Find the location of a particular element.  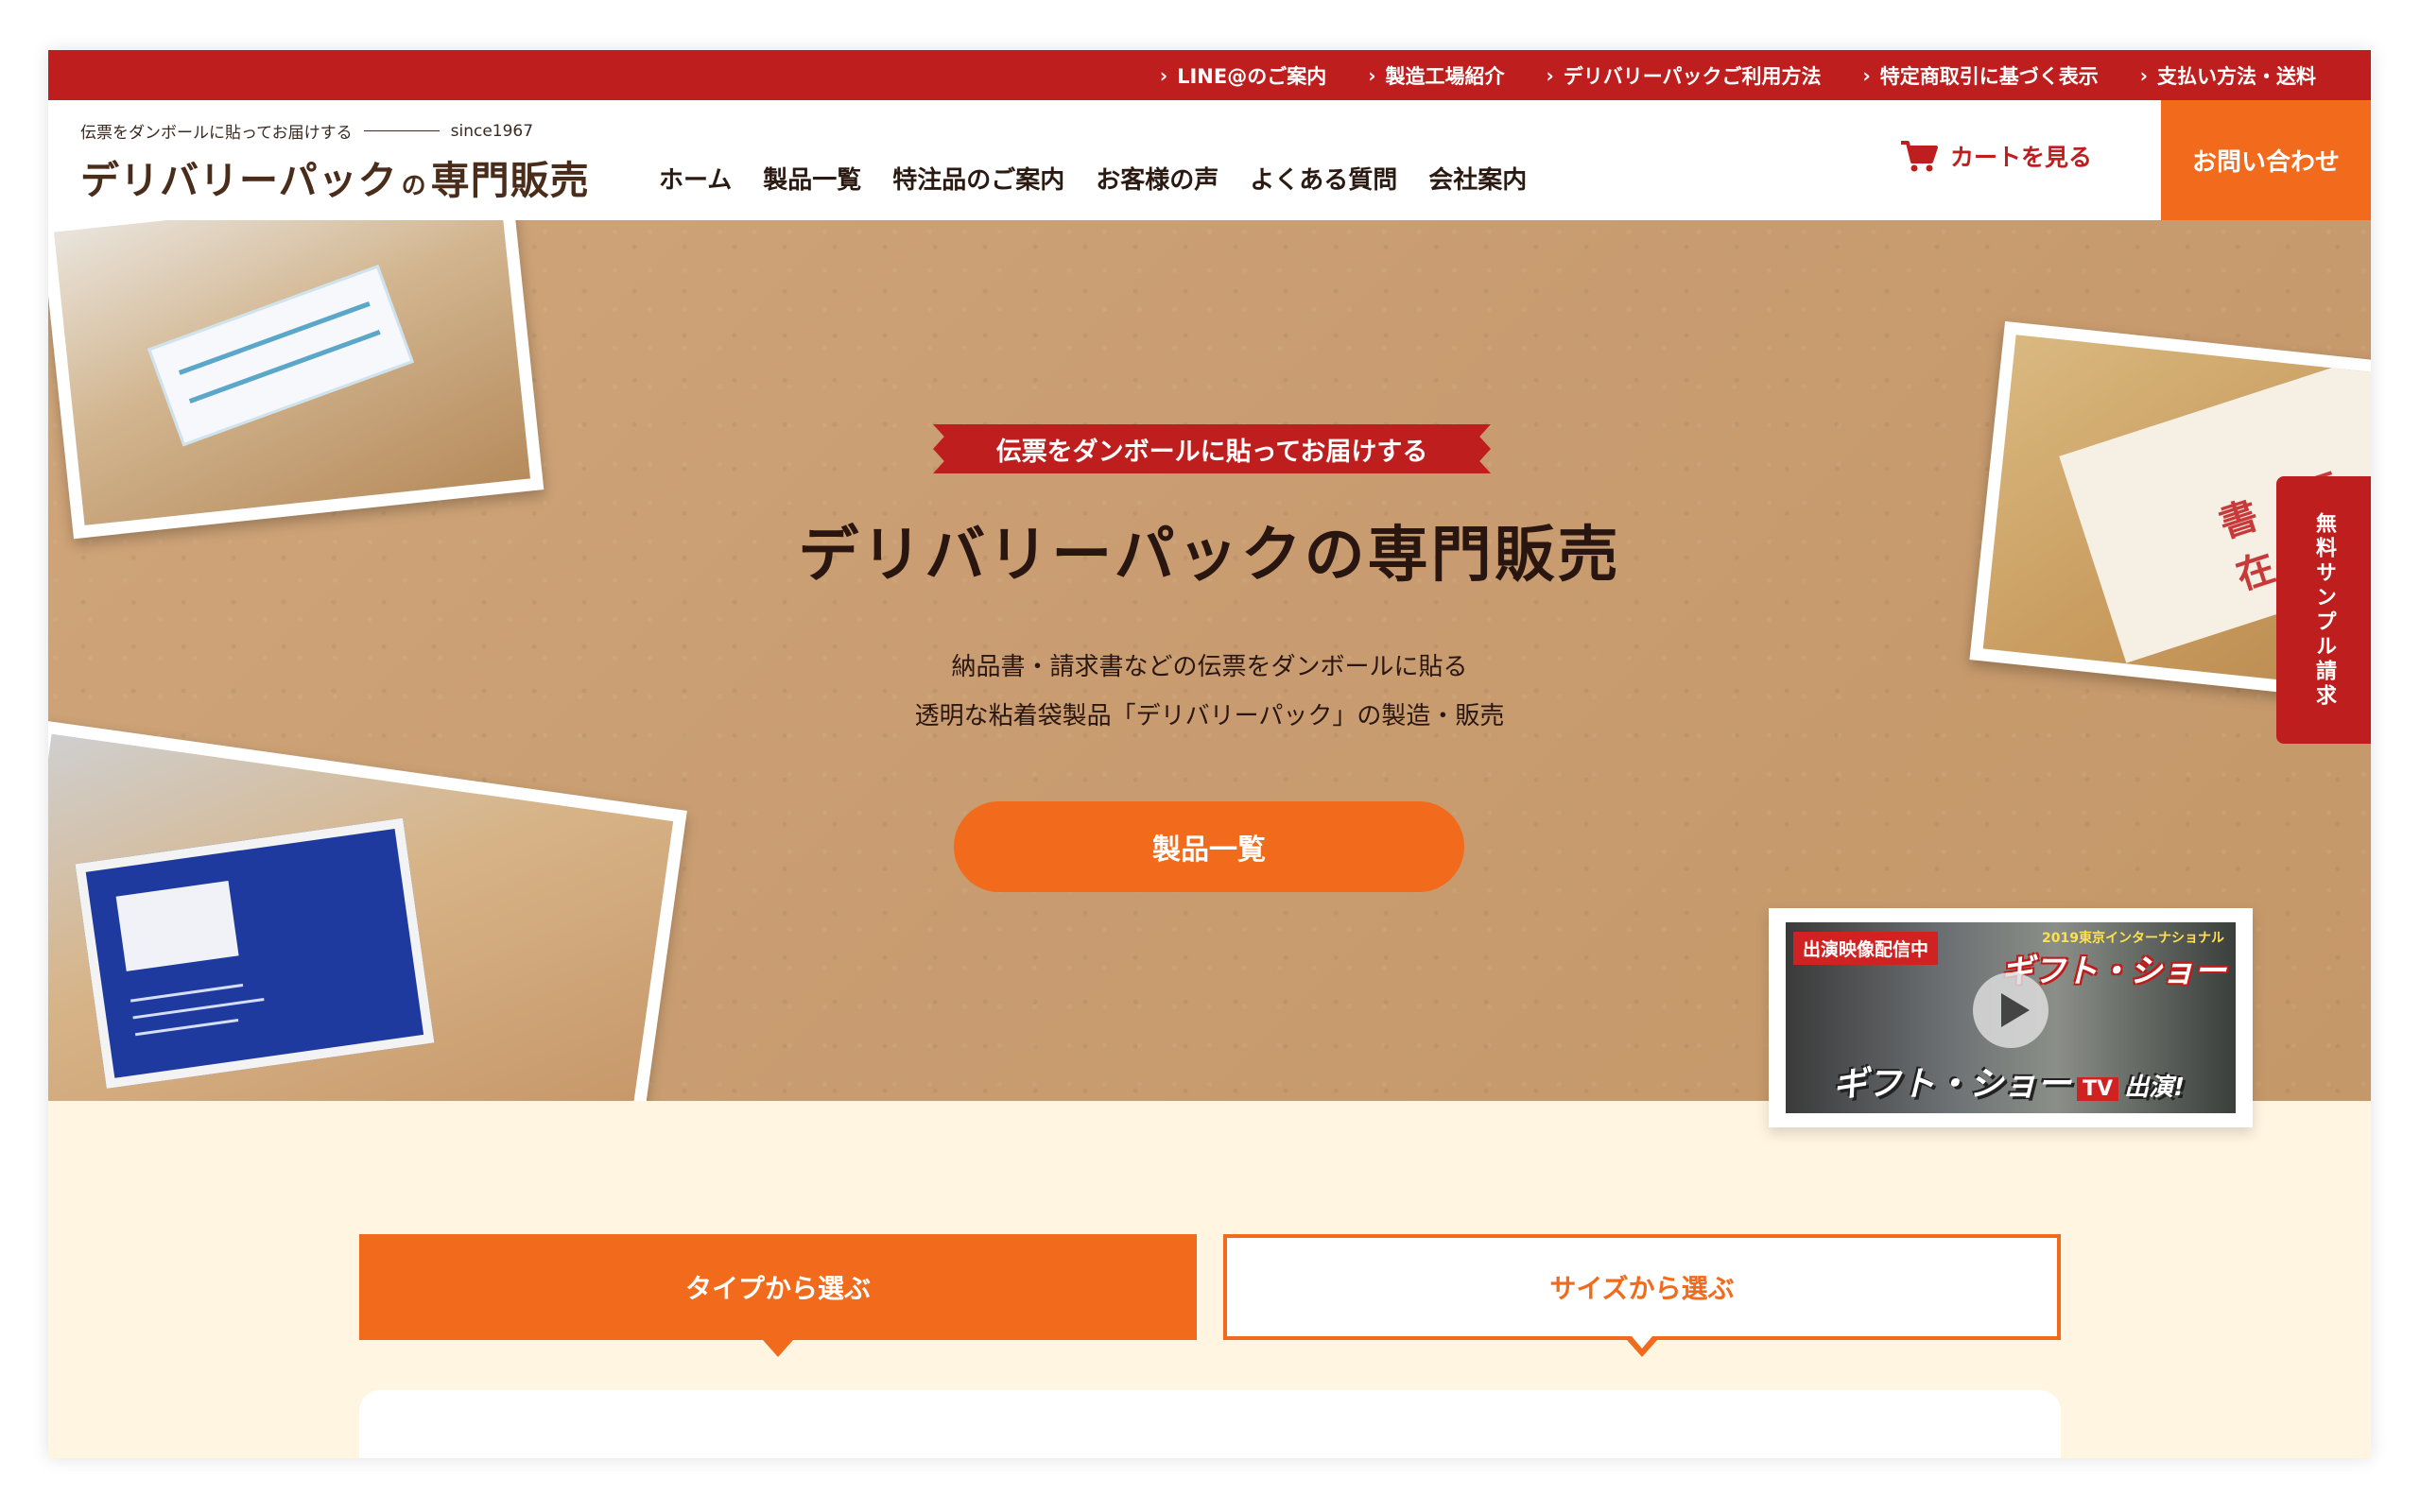

topbar-link-usage: › デリバリーパックご利用方法 is located at coordinates (1683, 75).